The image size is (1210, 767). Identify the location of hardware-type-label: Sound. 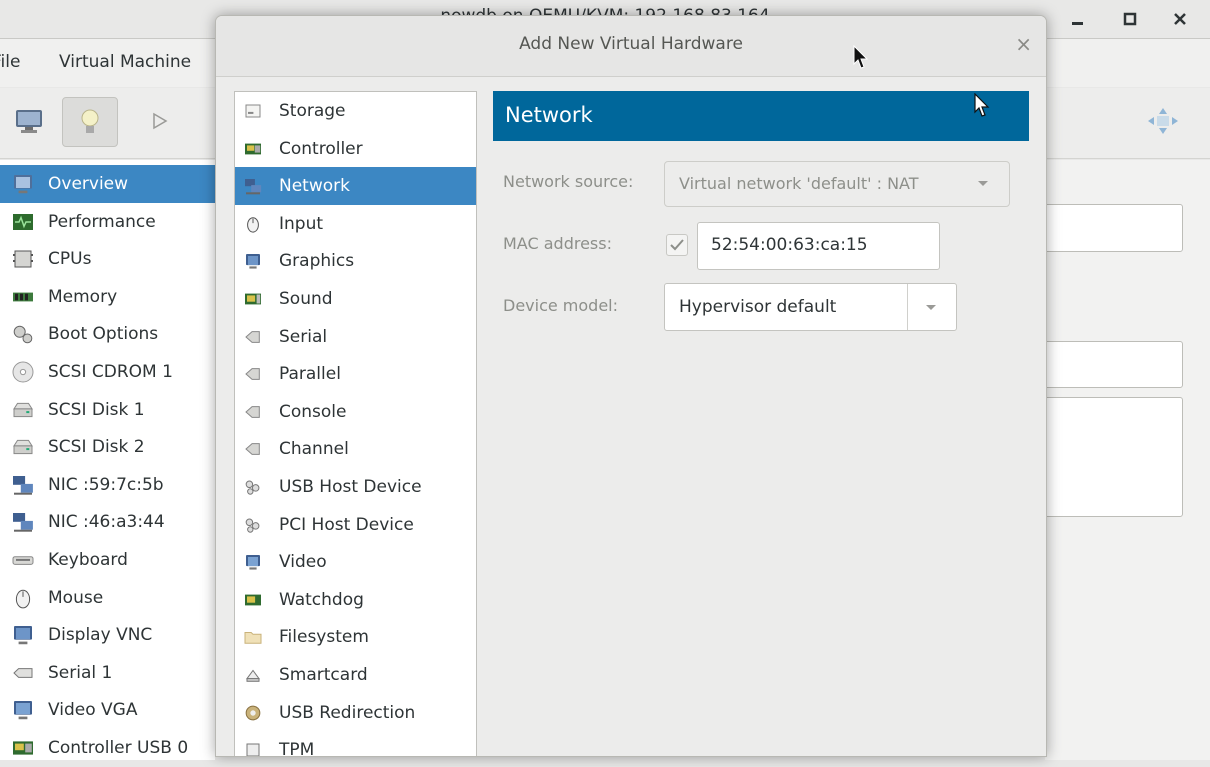
(306, 299).